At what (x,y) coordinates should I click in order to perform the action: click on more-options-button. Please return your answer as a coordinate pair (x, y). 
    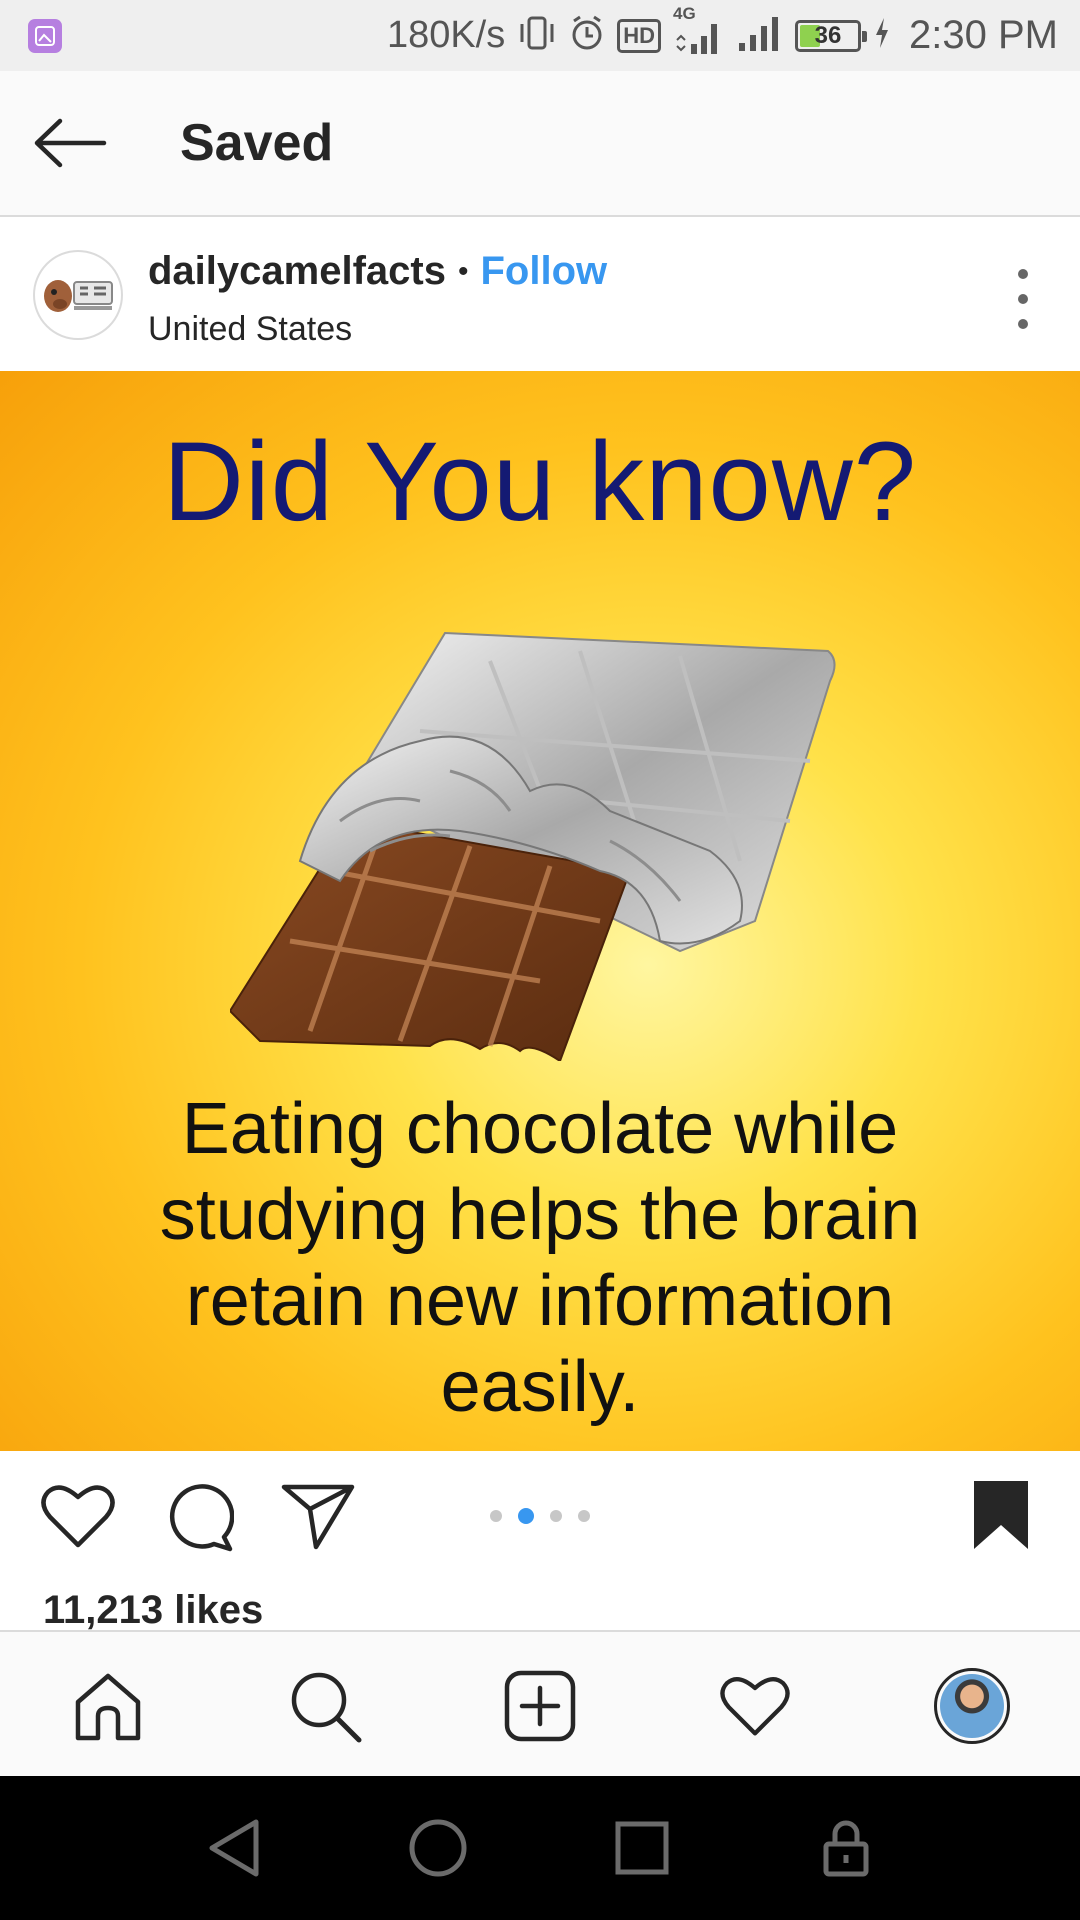
    Looking at the image, I should click on (1023, 299).